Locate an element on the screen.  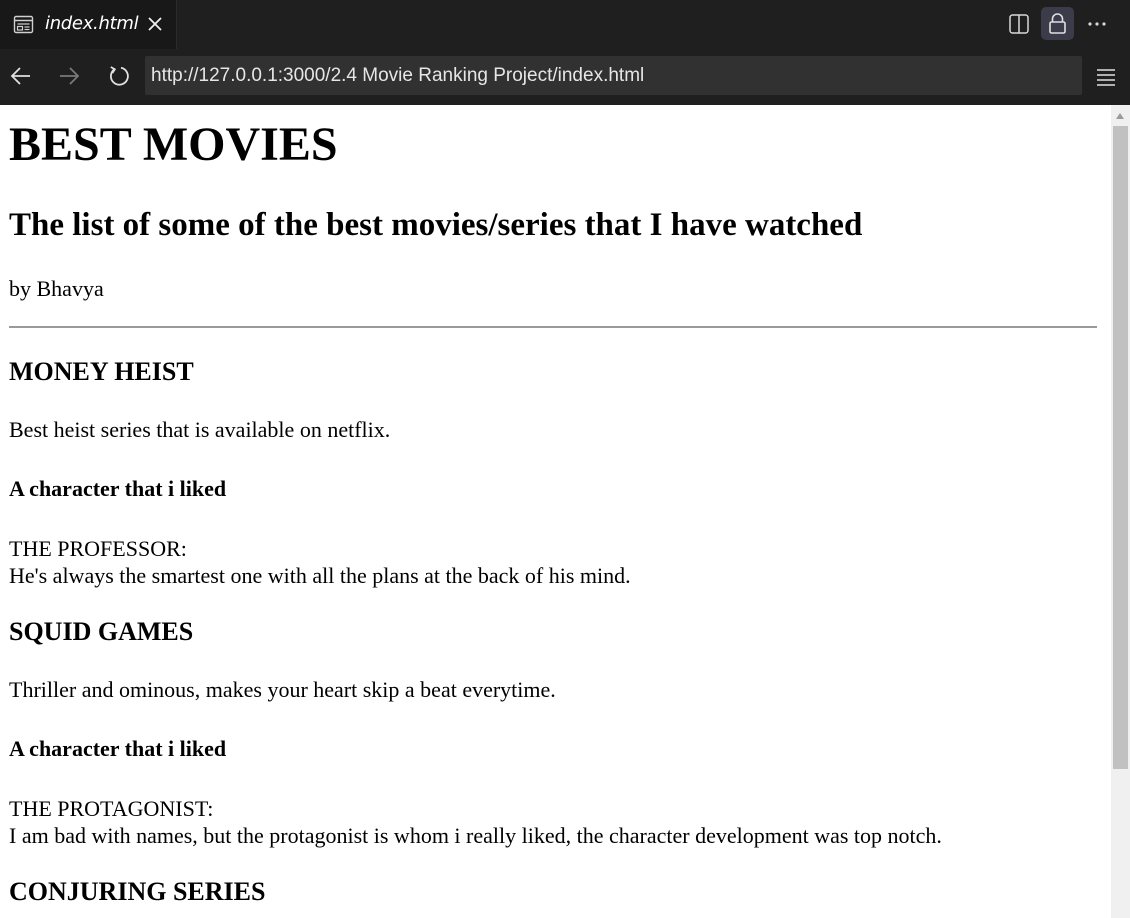
lock-button is located at coordinates (1057, 23).